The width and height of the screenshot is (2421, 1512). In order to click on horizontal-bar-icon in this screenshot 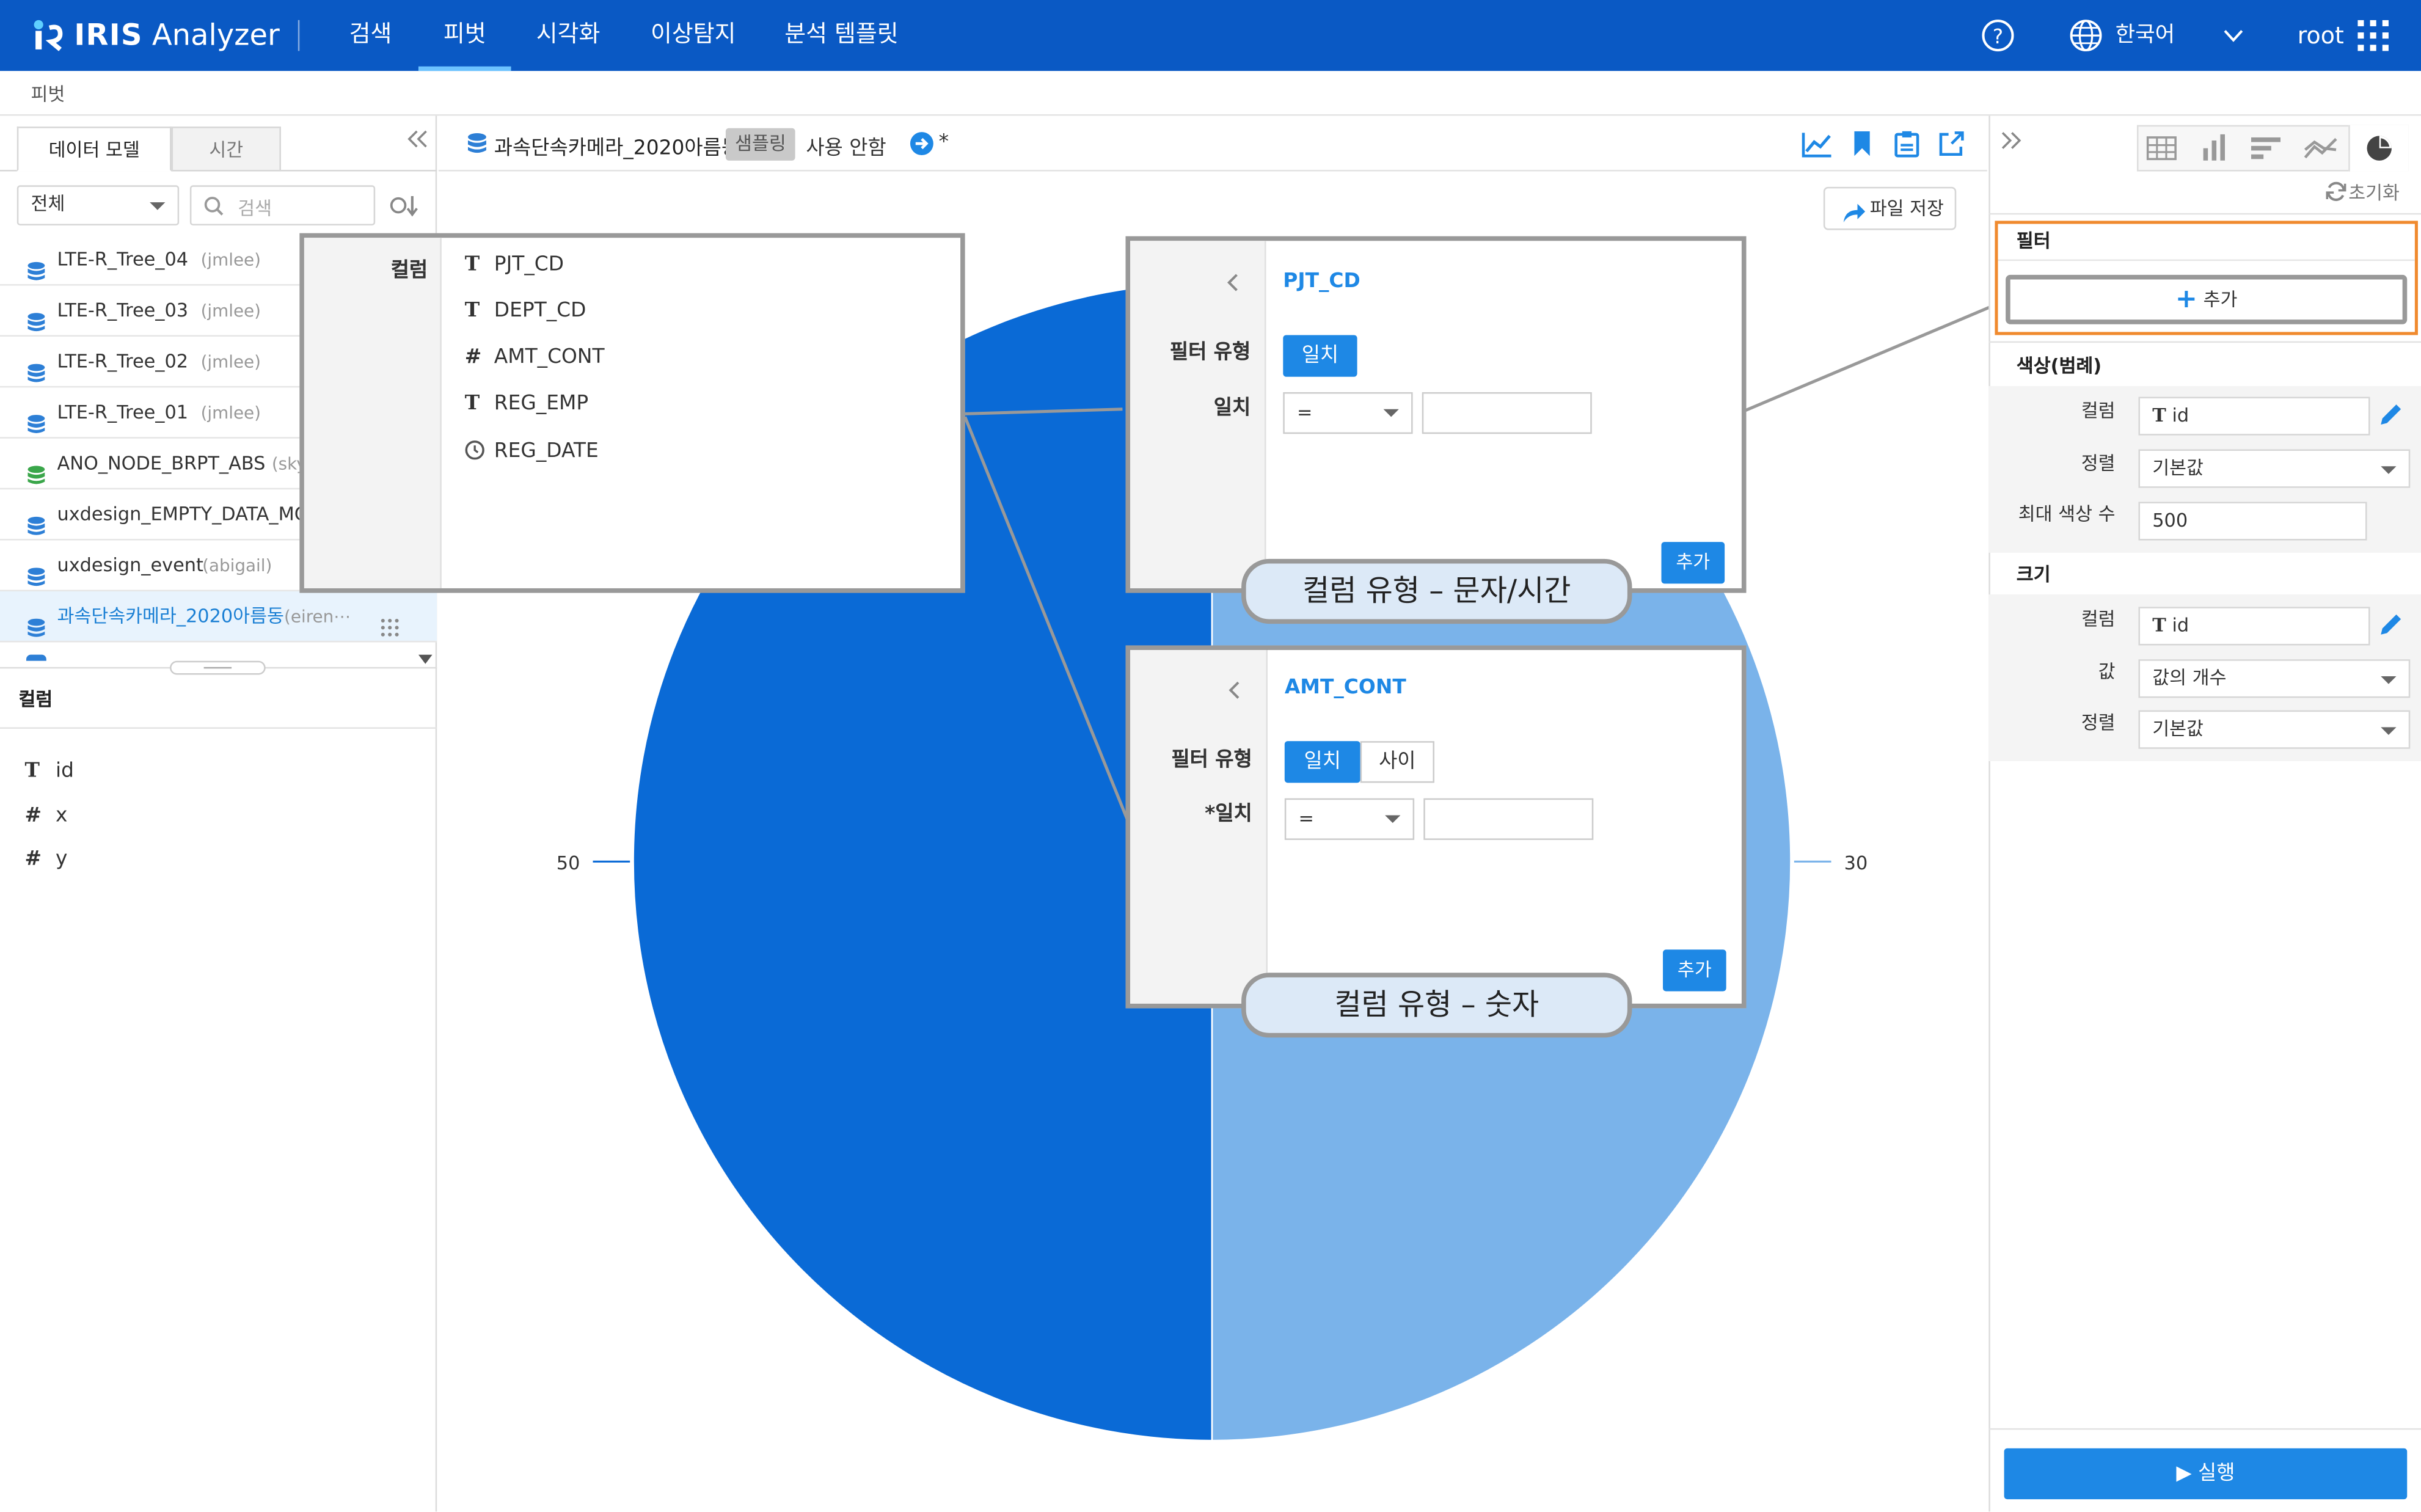, I will do `click(2266, 151)`.